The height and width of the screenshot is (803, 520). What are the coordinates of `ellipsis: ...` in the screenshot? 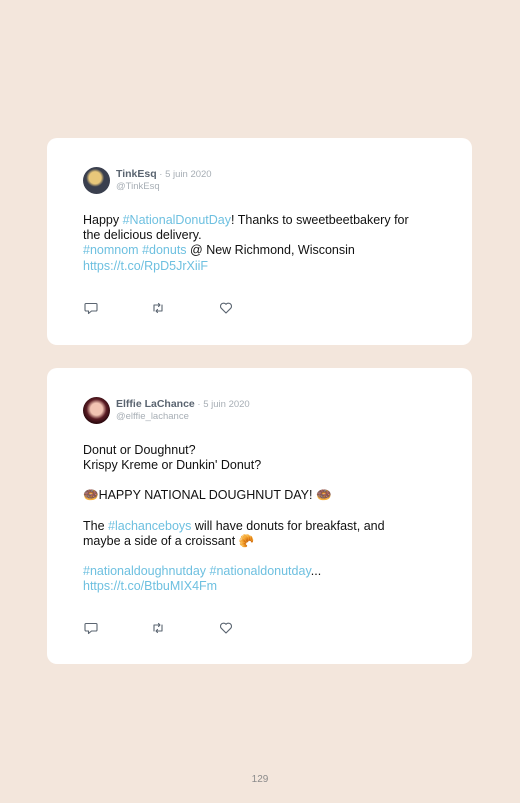 It's located at (316, 571).